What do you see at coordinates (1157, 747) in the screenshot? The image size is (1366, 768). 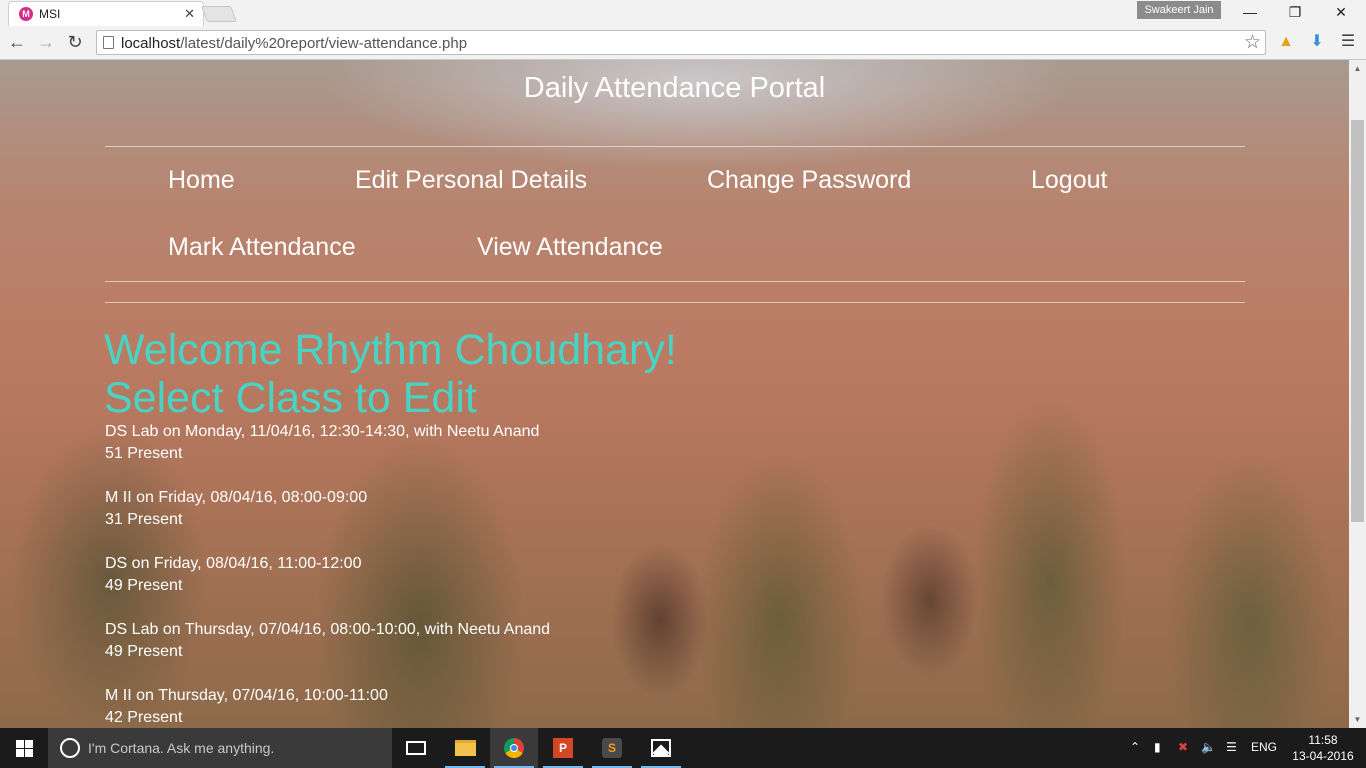 I see `battery-icon: ▮` at bounding box center [1157, 747].